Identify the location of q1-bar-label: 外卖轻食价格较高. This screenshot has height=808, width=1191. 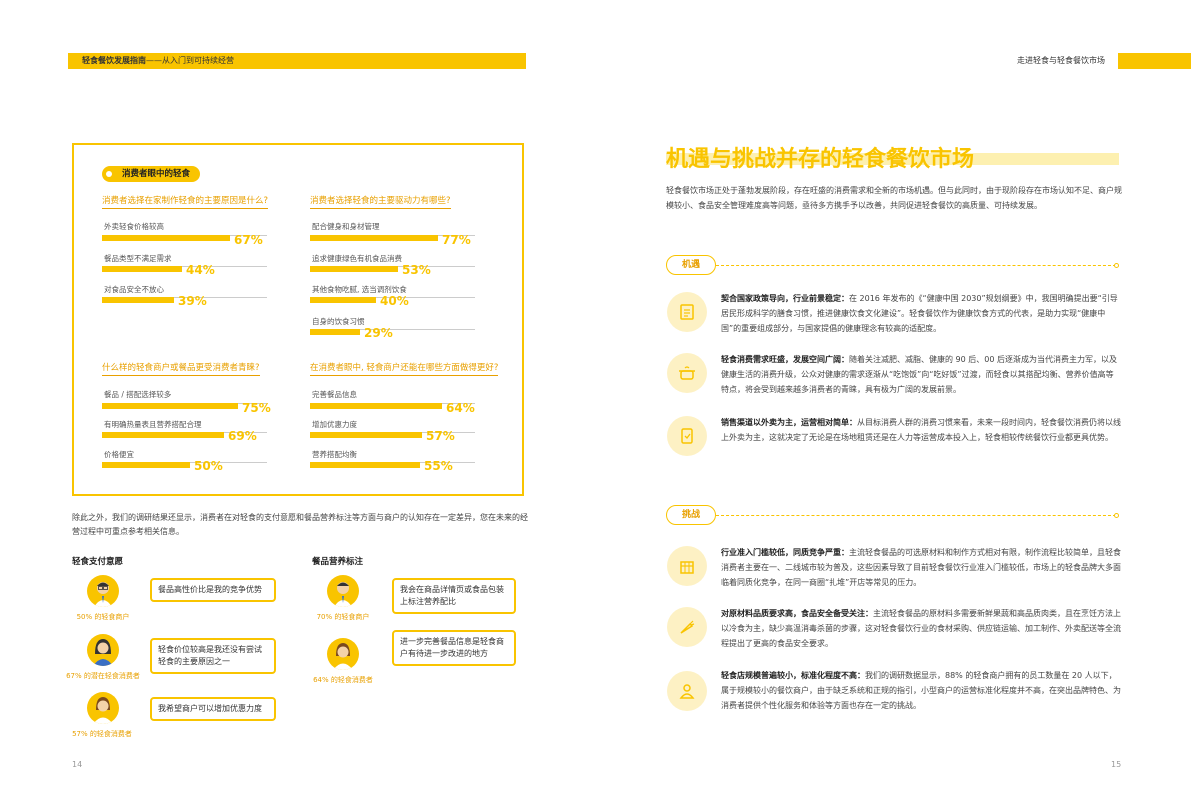
(134, 226).